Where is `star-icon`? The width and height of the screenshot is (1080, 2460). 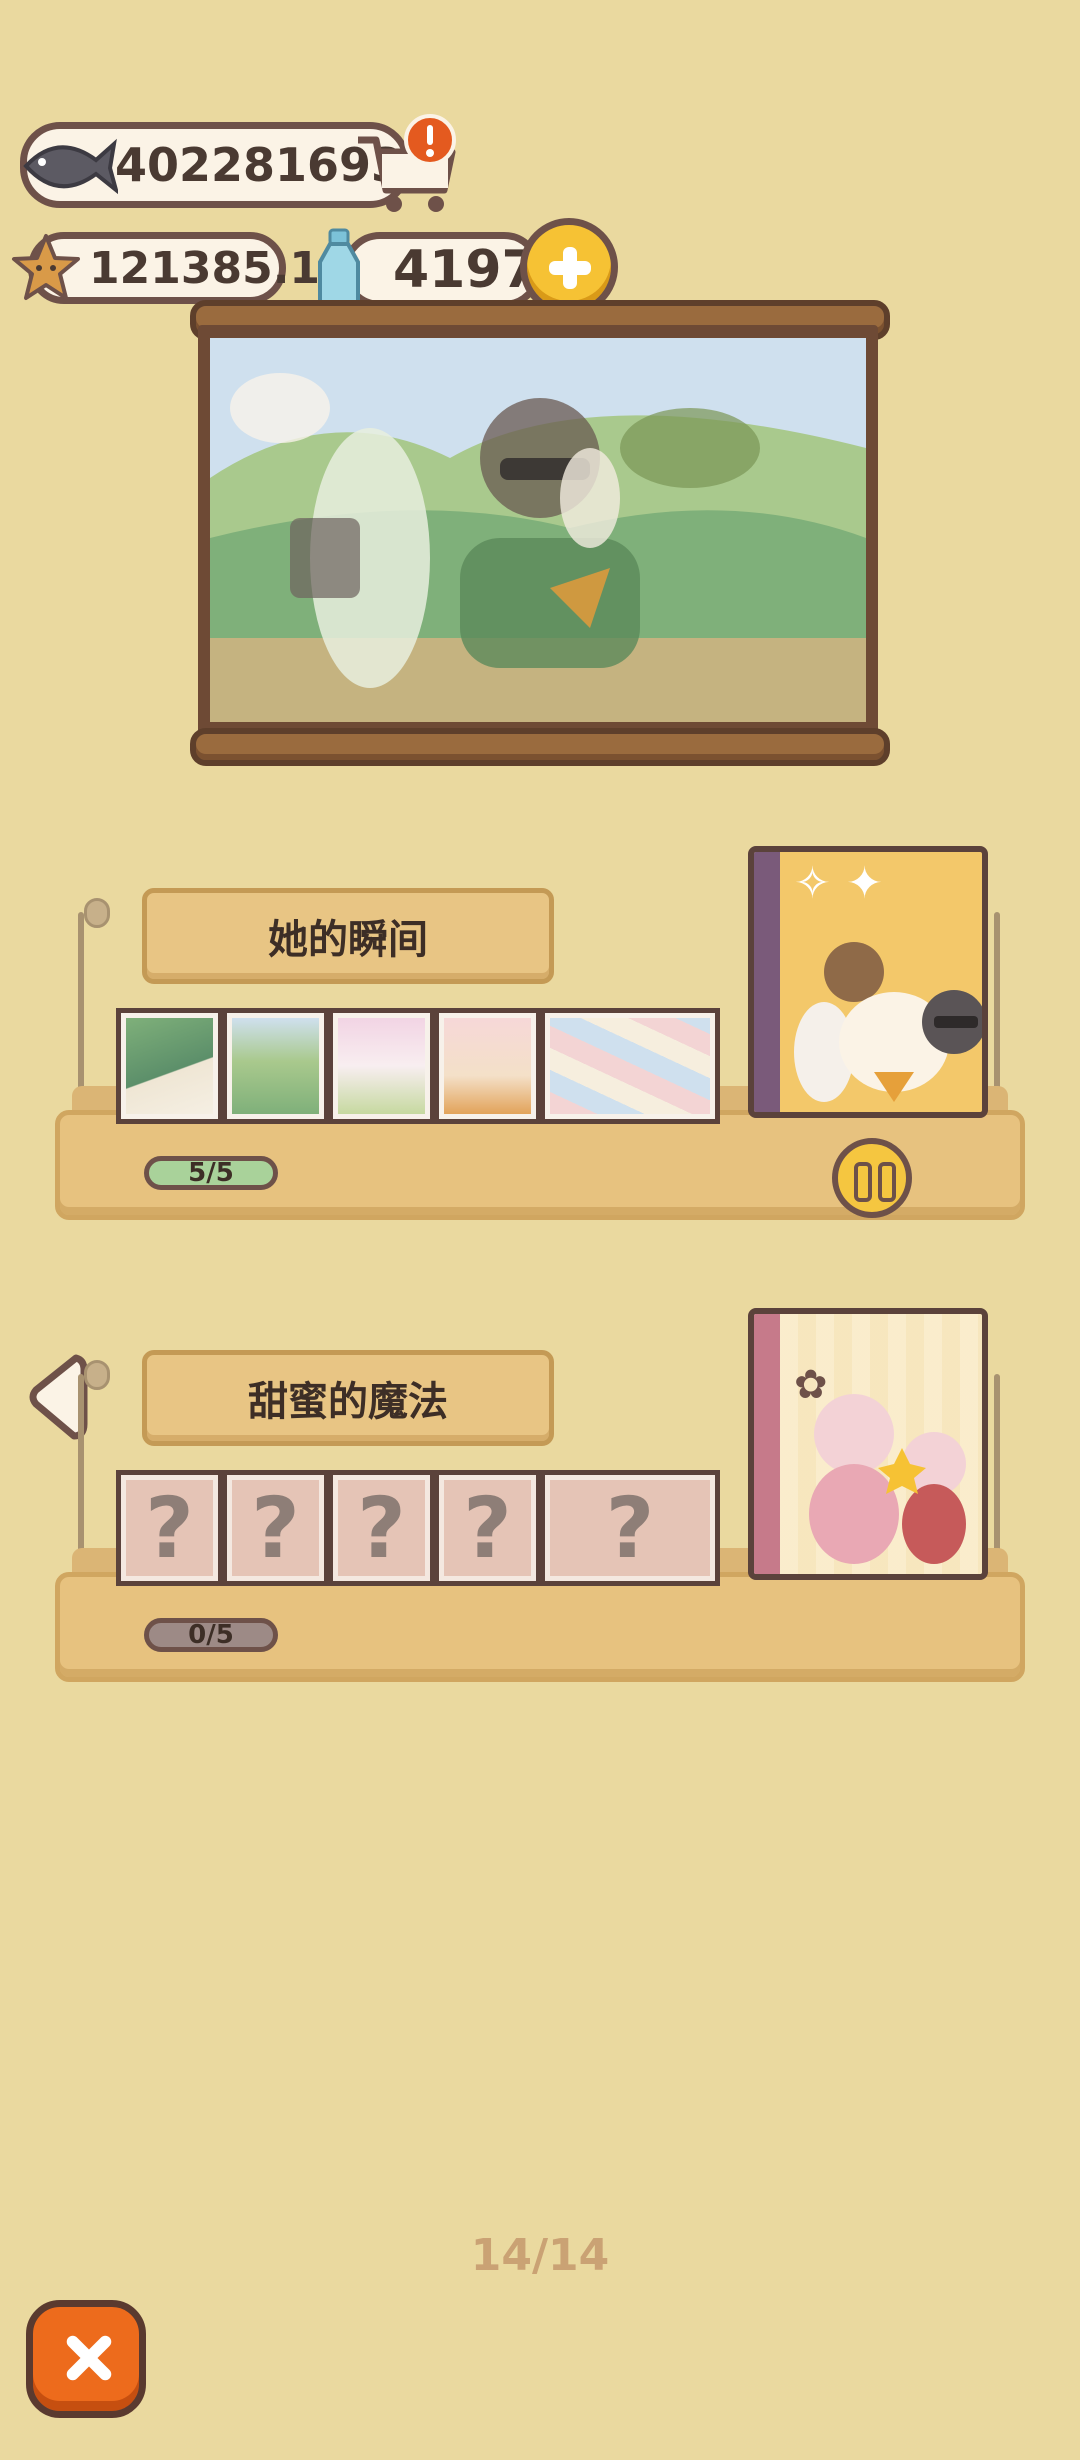
star-icon is located at coordinates (46, 267).